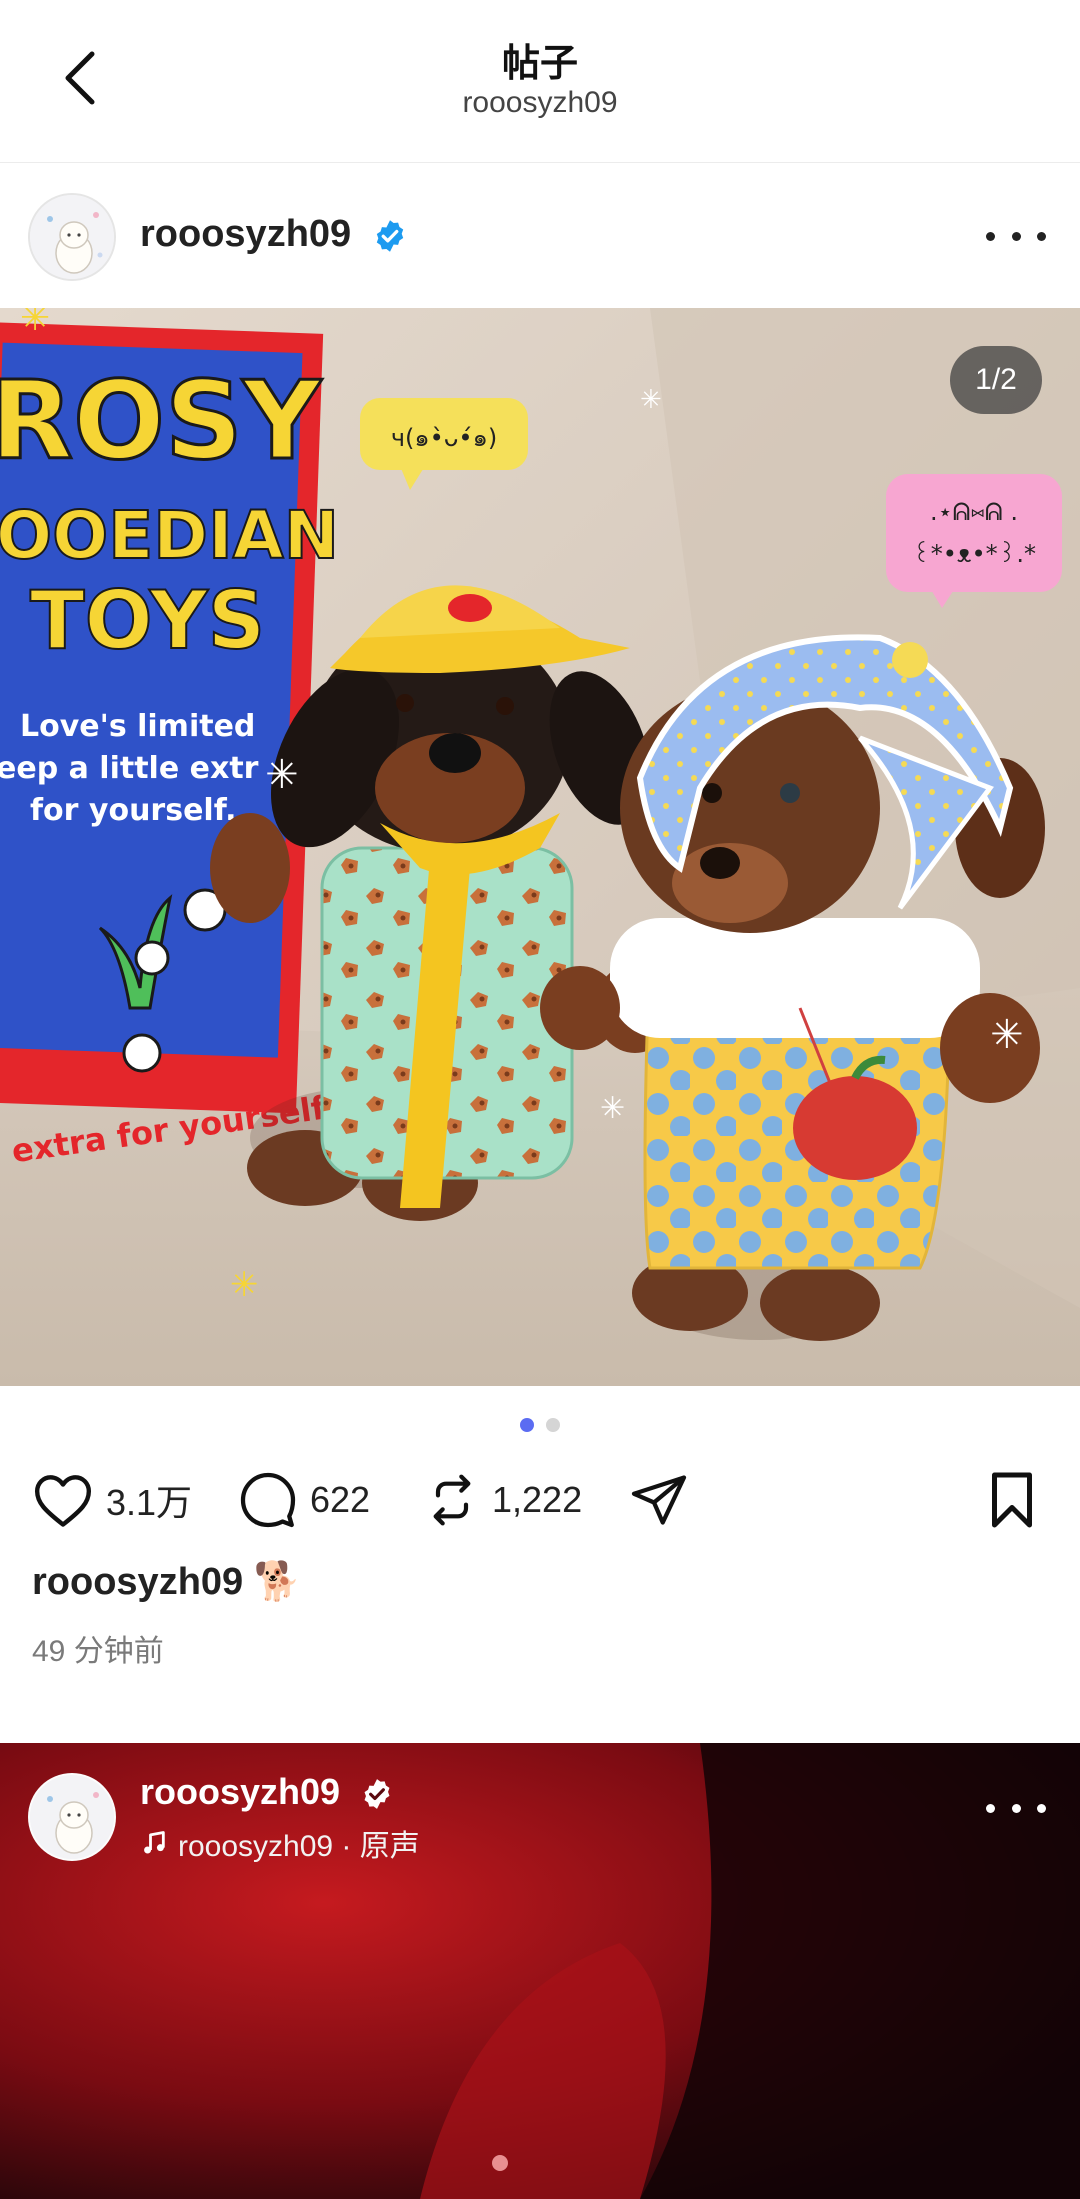 This screenshot has width=1080, height=2199. What do you see at coordinates (340, 1499) in the screenshot?
I see `comment-count: 622` at bounding box center [340, 1499].